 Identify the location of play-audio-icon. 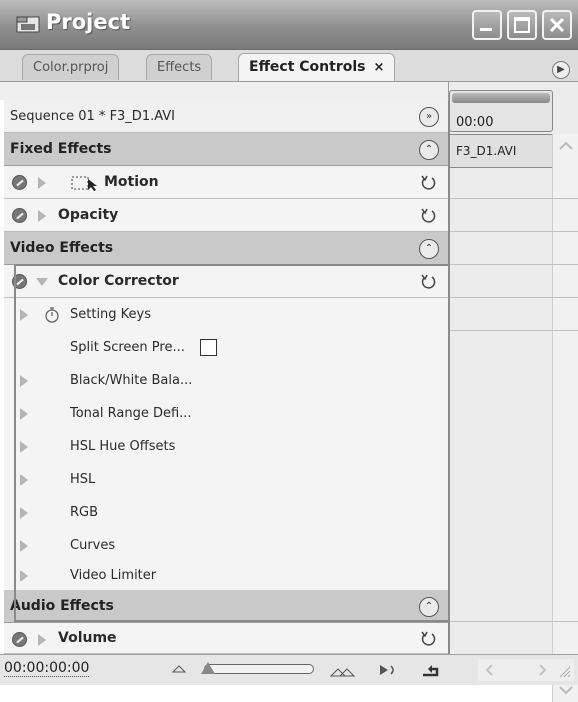
(388, 670).